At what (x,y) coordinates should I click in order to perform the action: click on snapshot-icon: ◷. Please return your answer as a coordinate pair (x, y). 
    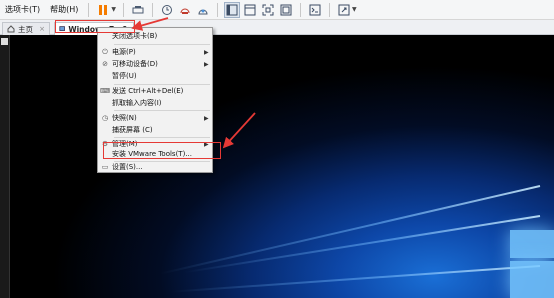
    Looking at the image, I should click on (105, 118).